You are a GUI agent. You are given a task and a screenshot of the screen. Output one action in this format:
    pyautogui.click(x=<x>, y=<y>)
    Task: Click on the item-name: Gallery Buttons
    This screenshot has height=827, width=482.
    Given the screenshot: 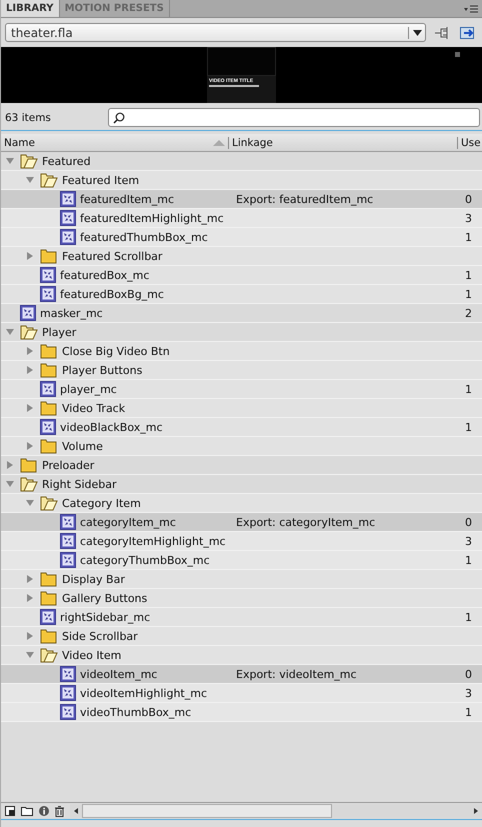 What is the action you would take?
    pyautogui.click(x=105, y=598)
    